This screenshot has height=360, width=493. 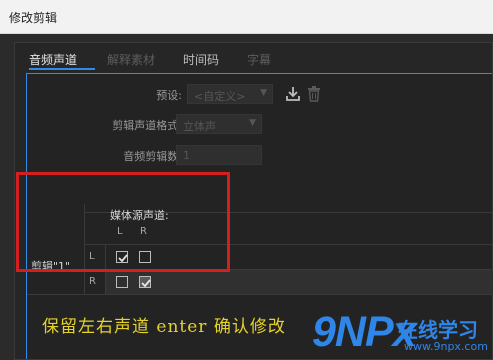 What do you see at coordinates (259, 59) in the screenshot?
I see `tab-captions: 字幕` at bounding box center [259, 59].